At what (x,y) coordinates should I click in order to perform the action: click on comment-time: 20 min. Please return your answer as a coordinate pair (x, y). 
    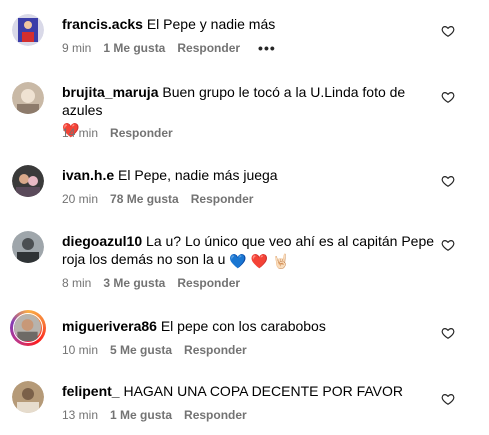
    Looking at the image, I should click on (80, 199).